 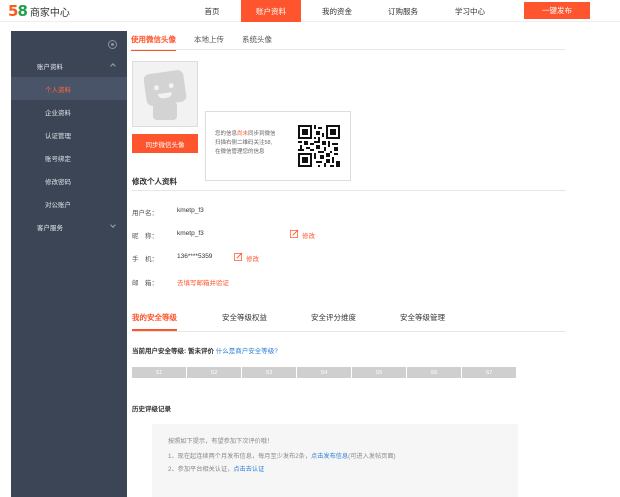 I want to click on current-security-level: 当前用户安全等级: 暂未评价 什么是商户安全等级?, so click(x=205, y=351).